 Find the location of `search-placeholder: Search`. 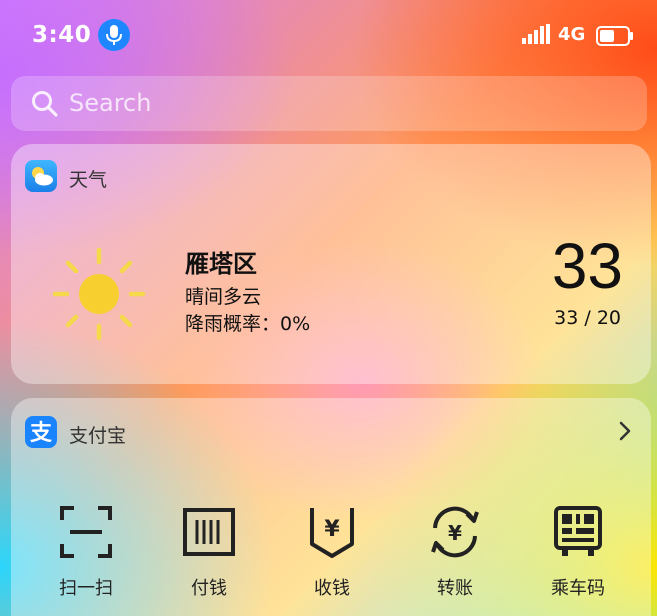

search-placeholder: Search is located at coordinates (110, 103).